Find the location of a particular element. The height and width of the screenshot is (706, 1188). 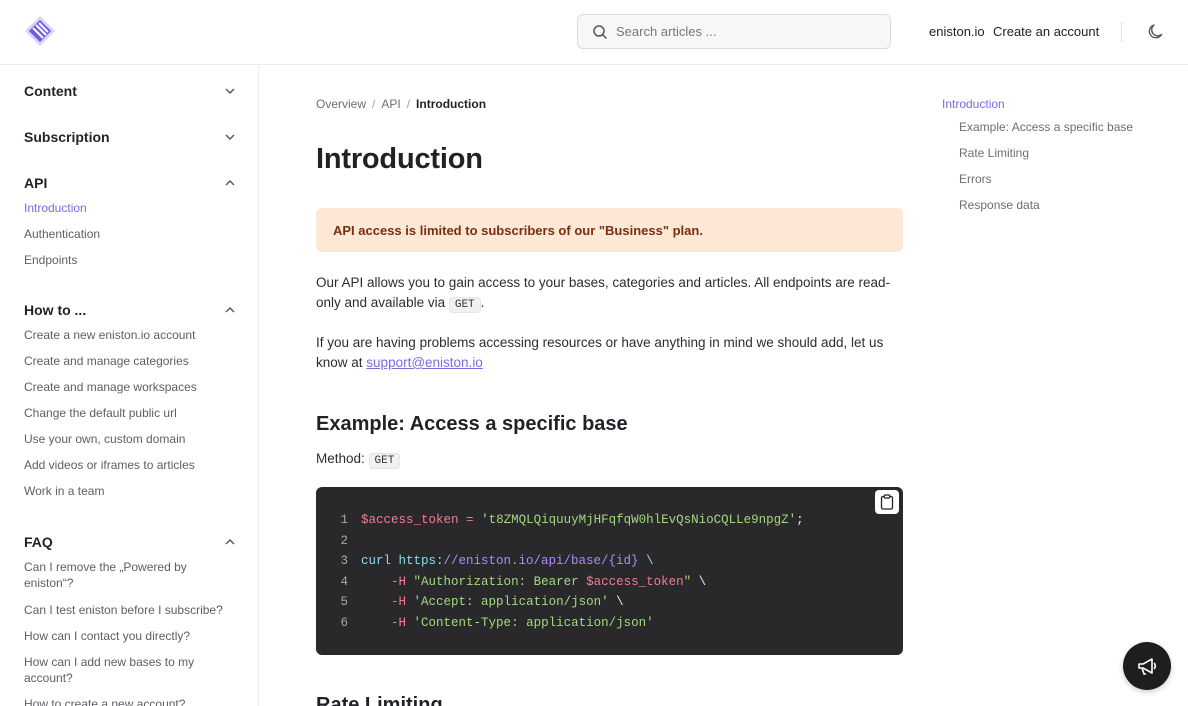

sidebar-section-subscription: Subscription is located at coordinates (130, 137).